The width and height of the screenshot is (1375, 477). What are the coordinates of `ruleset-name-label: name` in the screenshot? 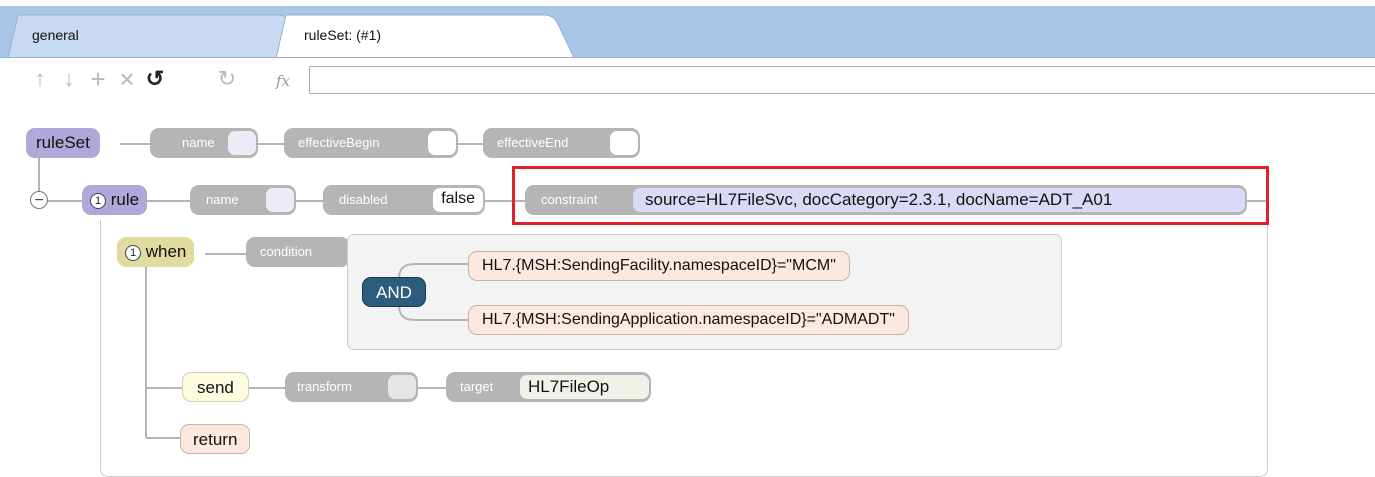 It's located at (198, 142).